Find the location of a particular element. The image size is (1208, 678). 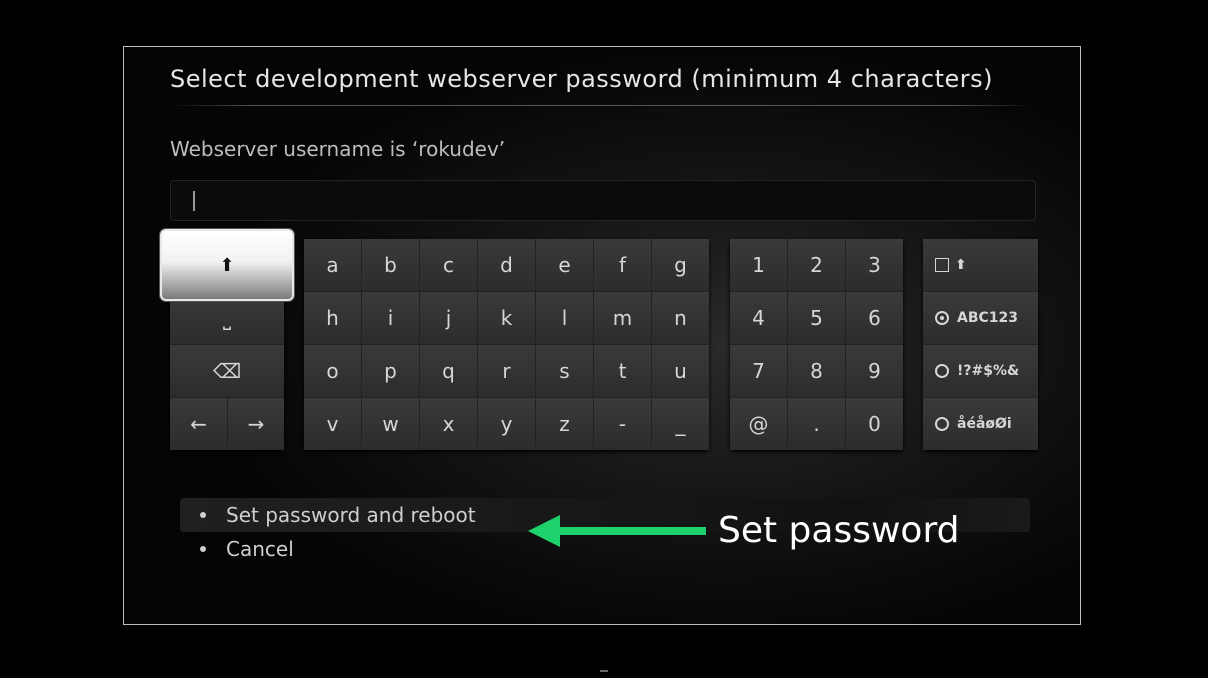

key-label: y is located at coordinates (506, 424).